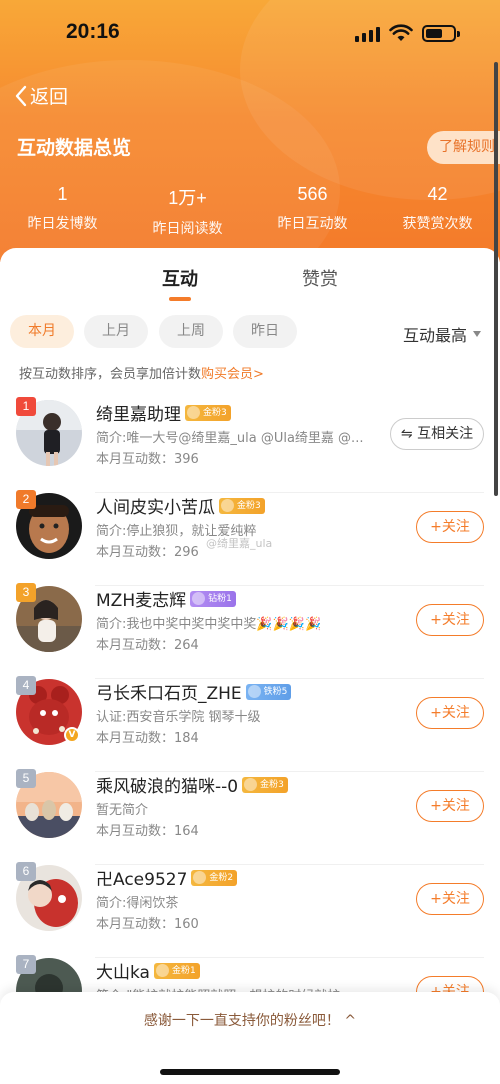 Image resolution: width=500 pixels, height=1084 pixels. Describe the element at coordinates (26, 685) in the screenshot. I see `rank-badge: 4` at that location.